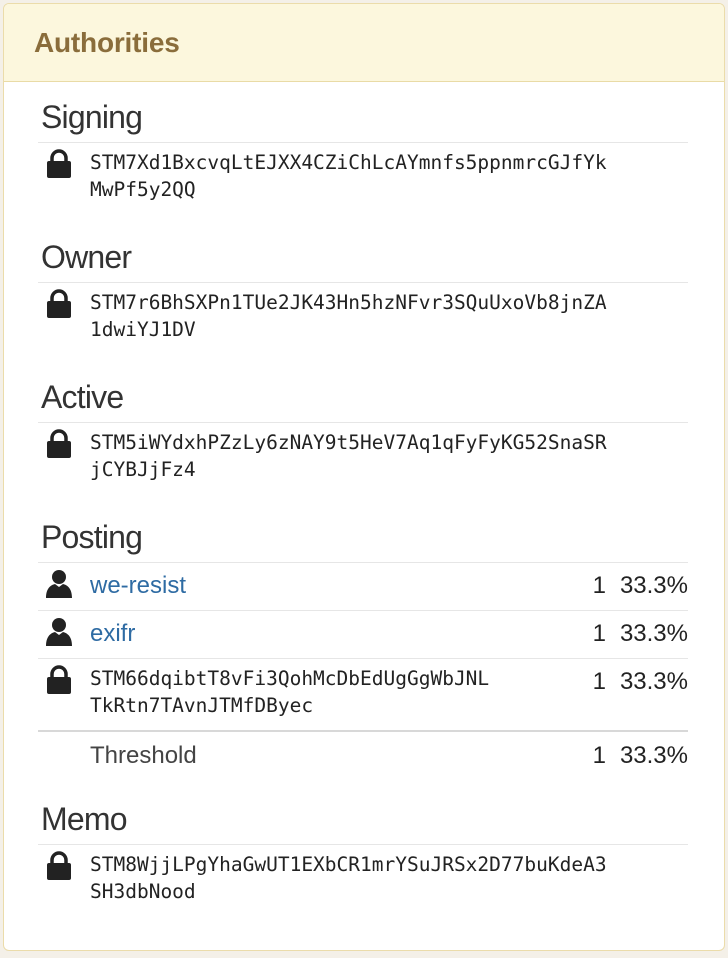 This screenshot has width=728, height=958. I want to click on account-link-exifr: exifr, so click(328, 634).